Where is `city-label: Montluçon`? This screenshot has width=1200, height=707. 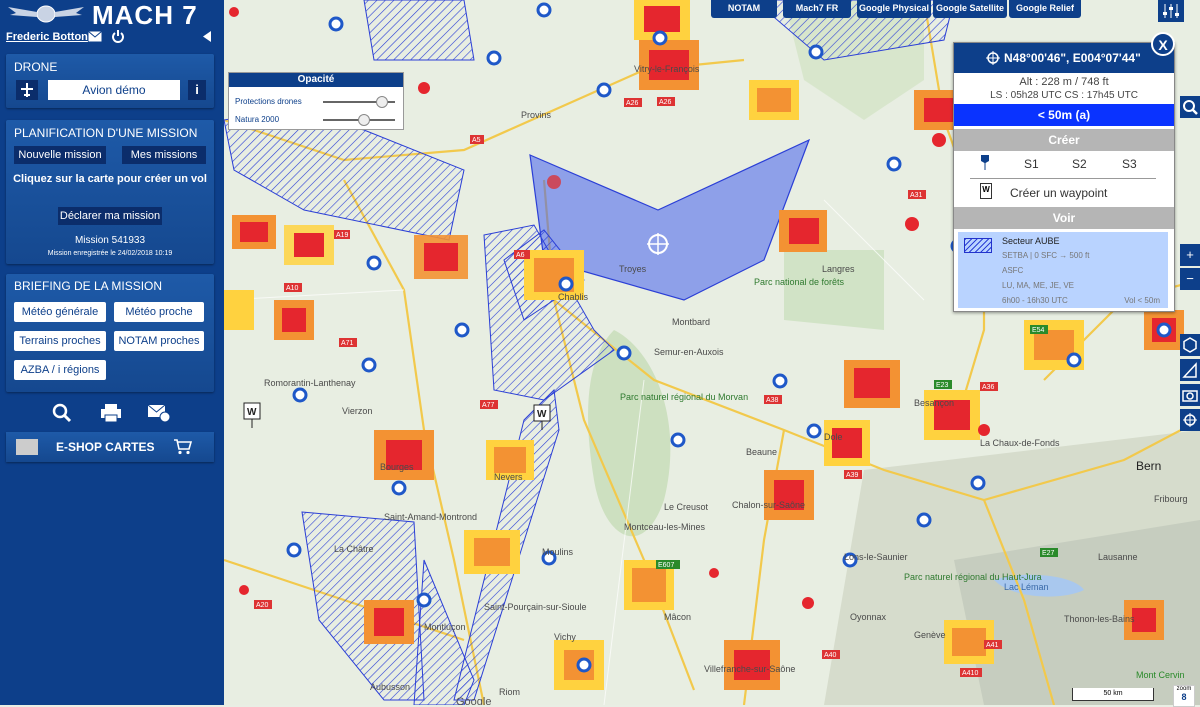 city-label: Montluçon is located at coordinates (445, 627).